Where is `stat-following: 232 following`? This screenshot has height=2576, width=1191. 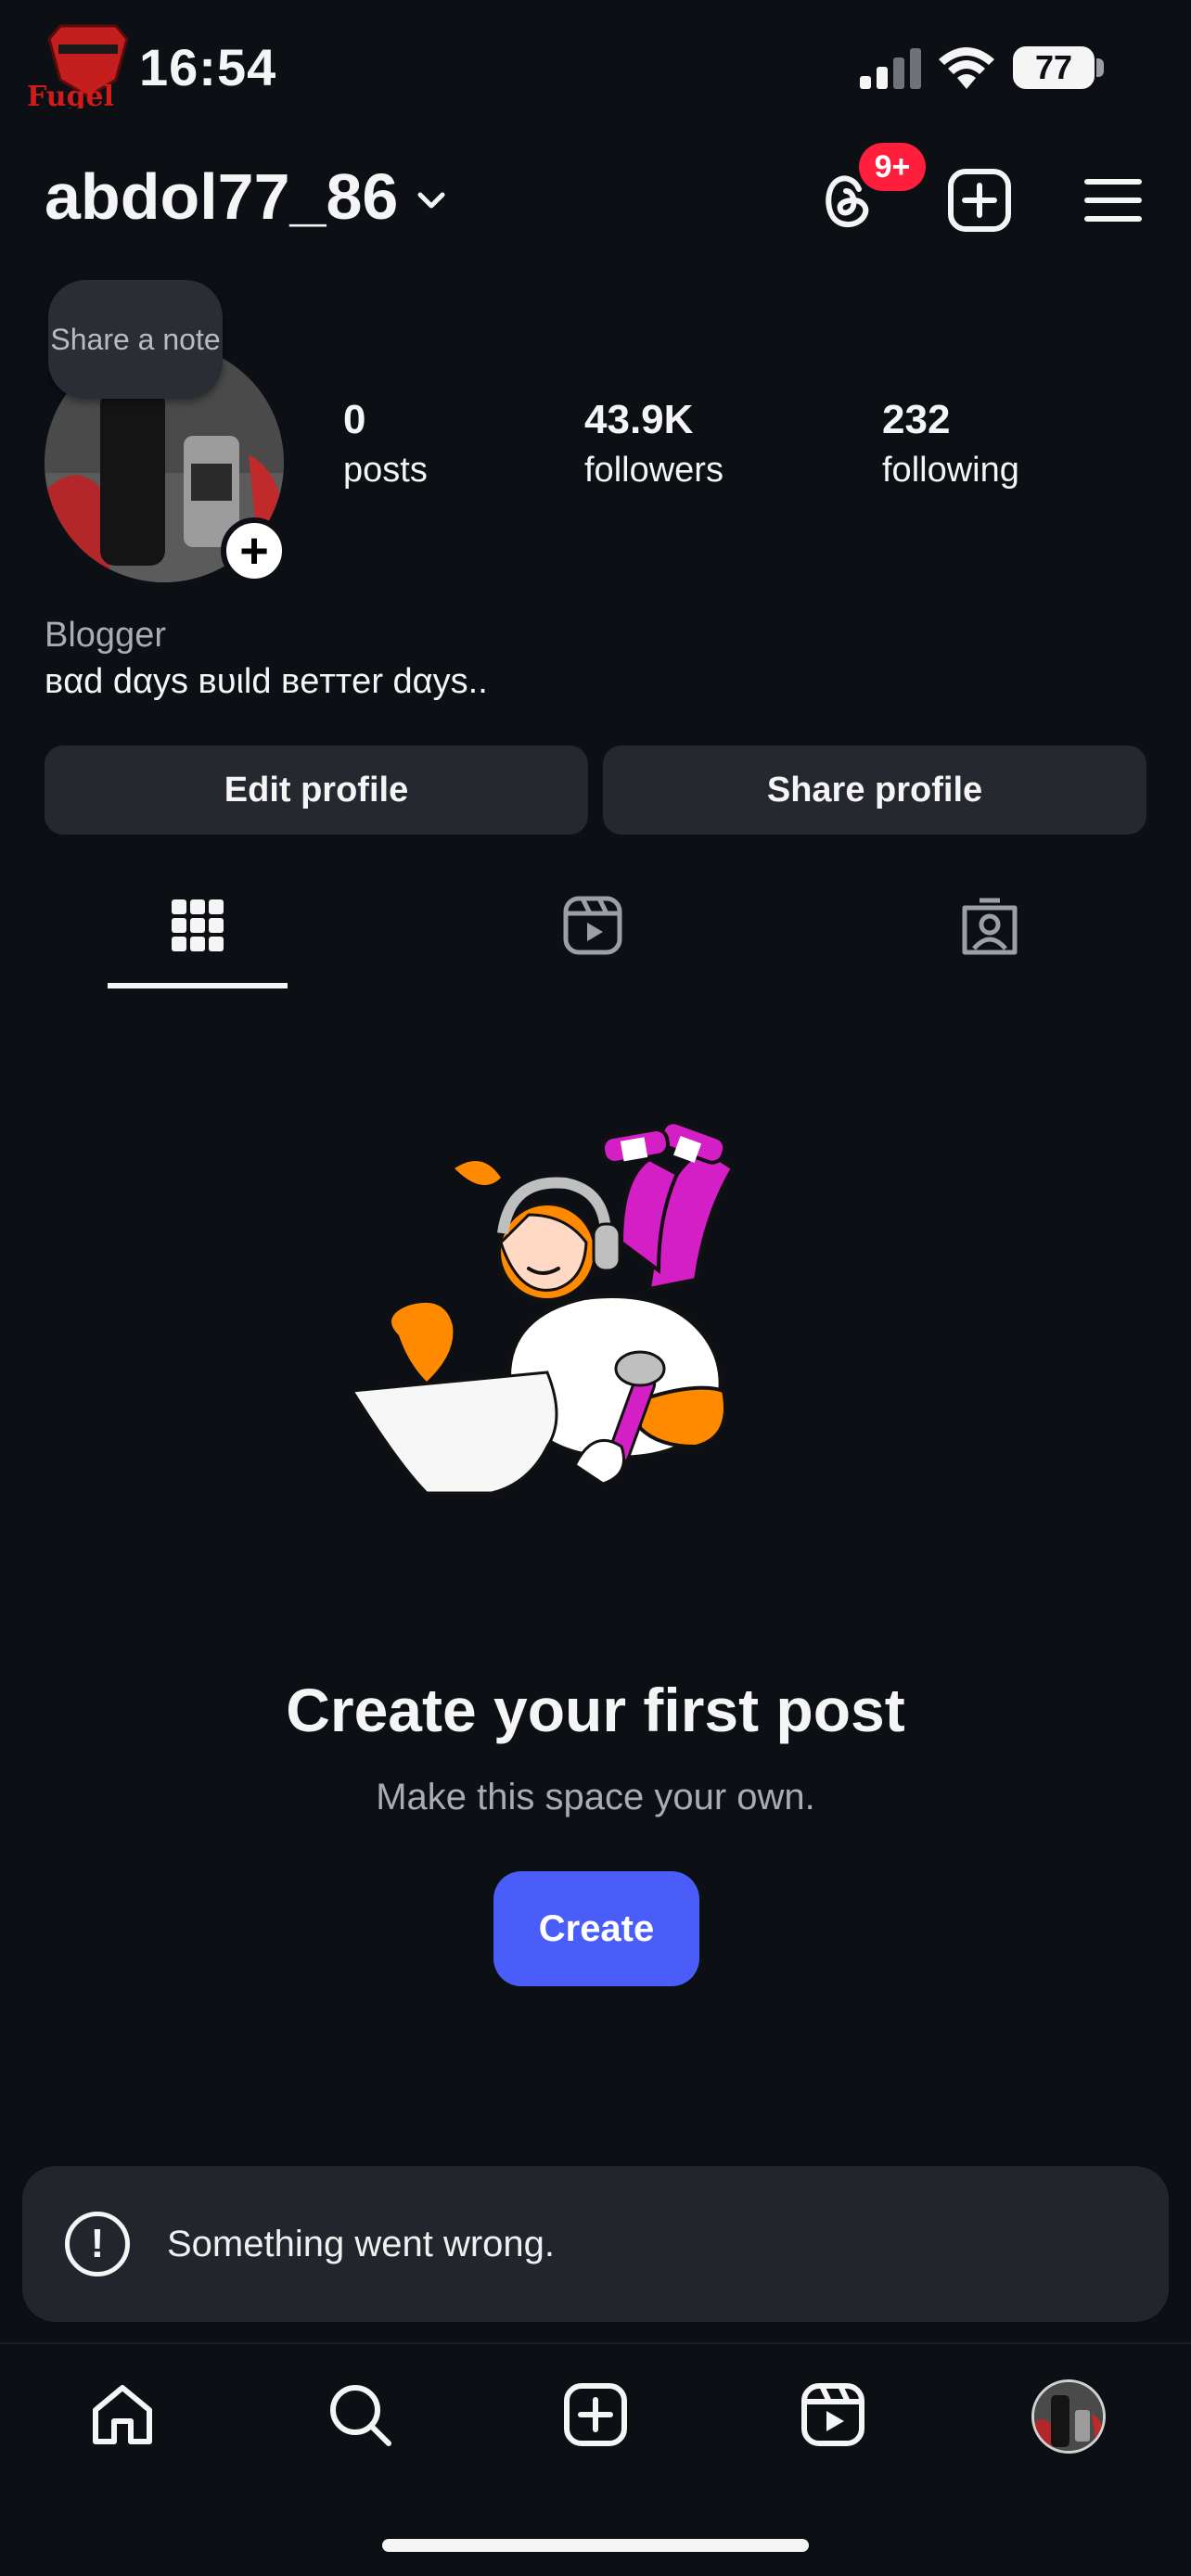 stat-following: 232 following is located at coordinates (951, 444).